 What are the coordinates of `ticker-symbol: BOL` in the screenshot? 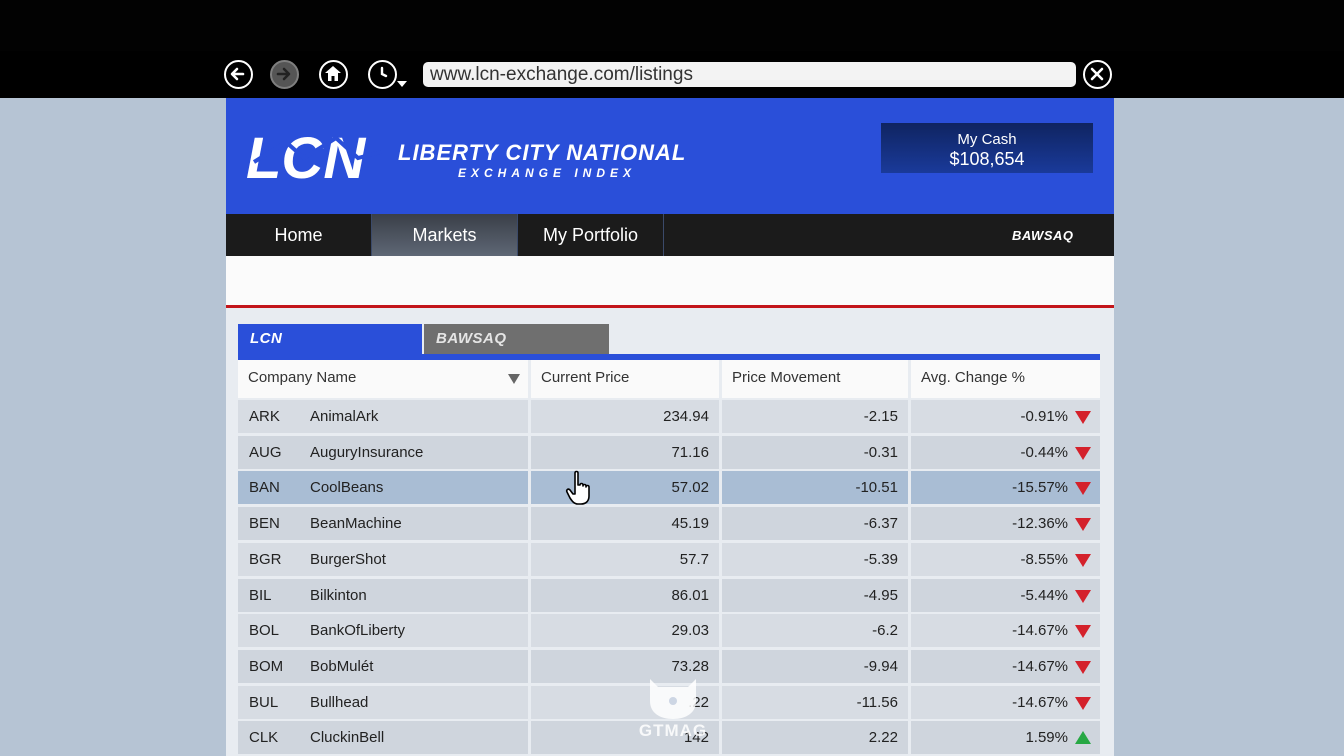 It's located at (268, 631).